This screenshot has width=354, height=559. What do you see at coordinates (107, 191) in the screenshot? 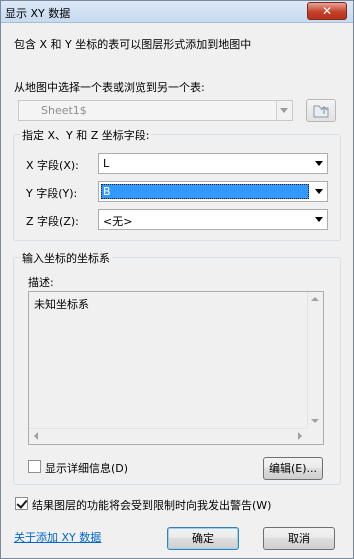
I see `y-field-value: B` at bounding box center [107, 191].